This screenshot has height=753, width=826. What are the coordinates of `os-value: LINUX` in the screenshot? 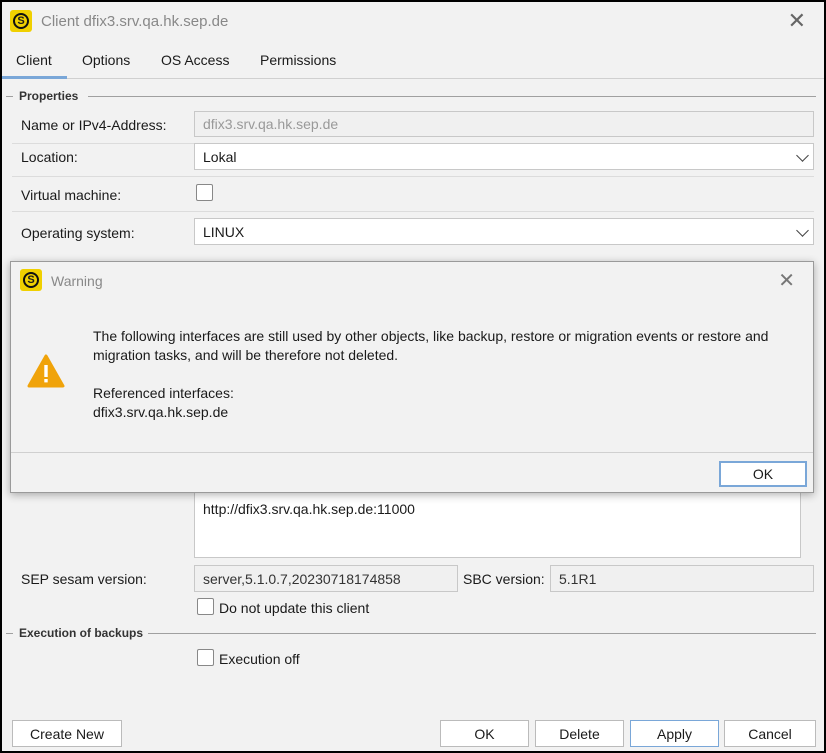 It's located at (224, 231).